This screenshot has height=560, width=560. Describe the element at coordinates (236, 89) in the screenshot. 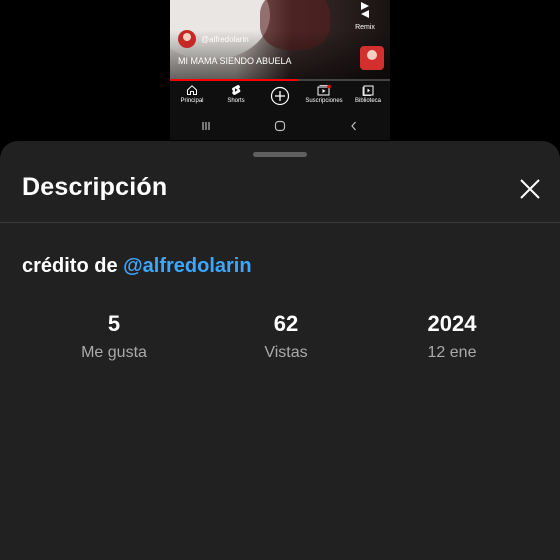

I see `shorts-icon` at that location.